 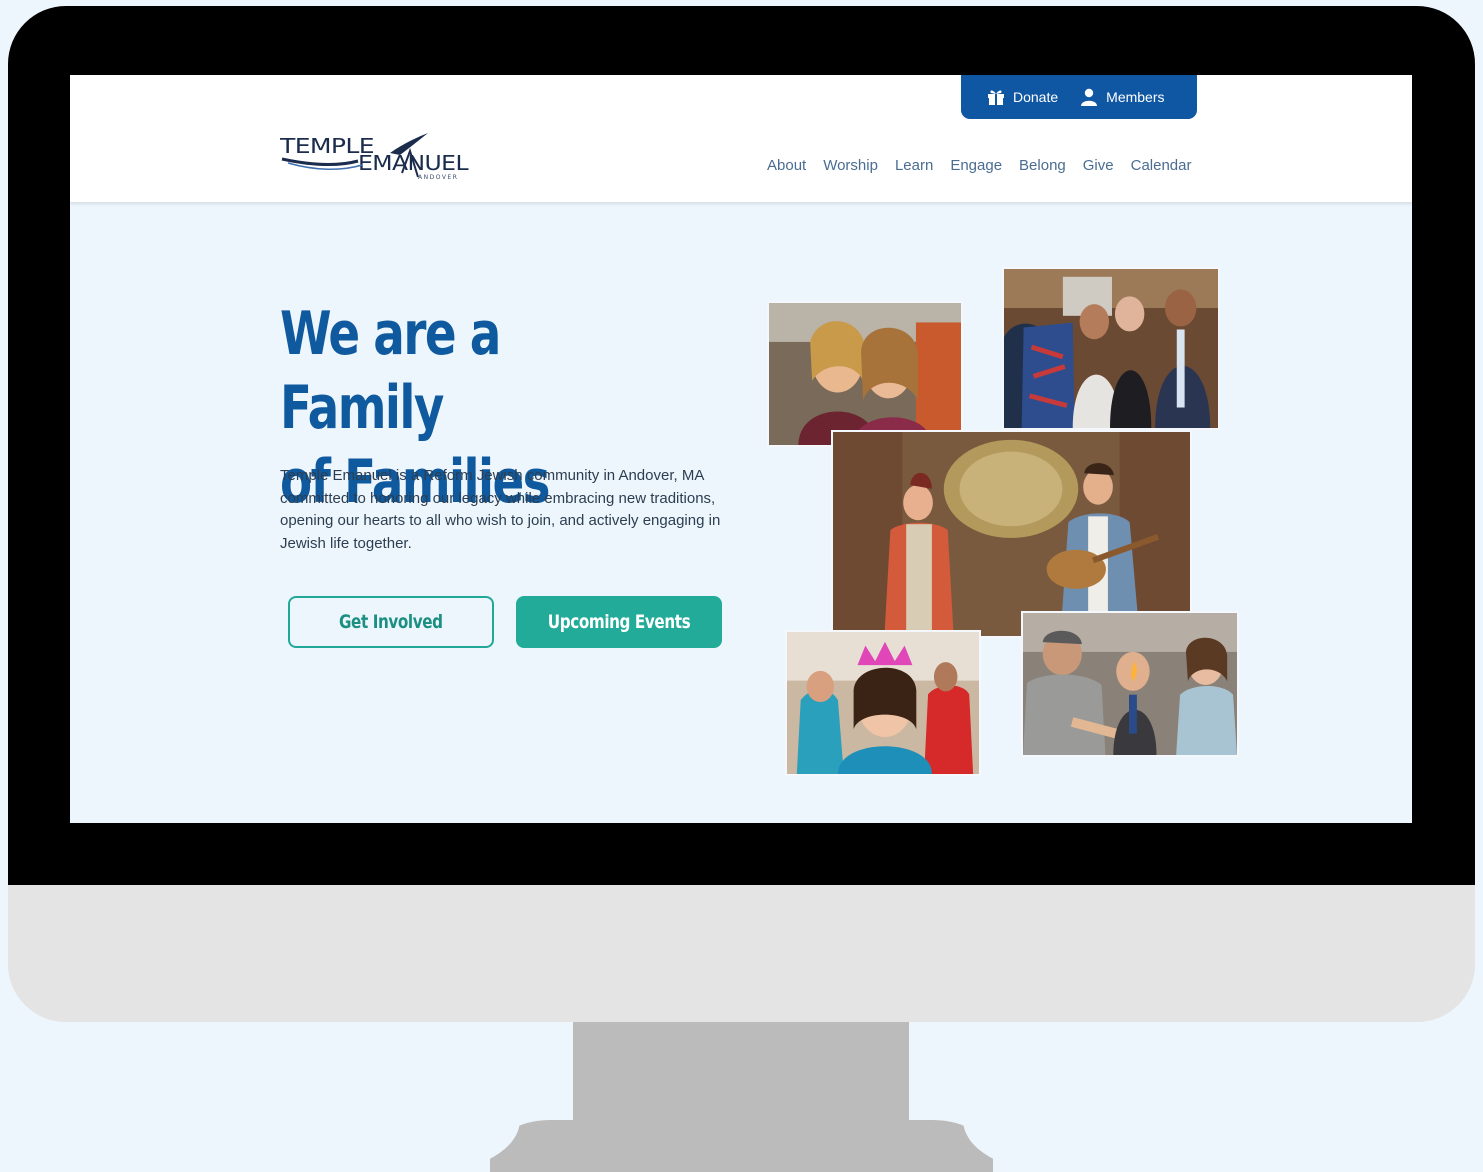 What do you see at coordinates (1011, 534) in the screenshot?
I see `collage-photo-musicians` at bounding box center [1011, 534].